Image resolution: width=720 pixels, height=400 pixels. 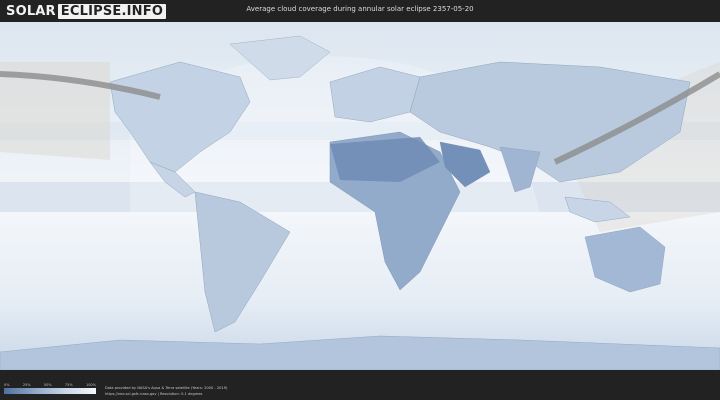 What do you see at coordinates (68, 385) in the screenshot?
I see `legend-tick: 75%` at bounding box center [68, 385].